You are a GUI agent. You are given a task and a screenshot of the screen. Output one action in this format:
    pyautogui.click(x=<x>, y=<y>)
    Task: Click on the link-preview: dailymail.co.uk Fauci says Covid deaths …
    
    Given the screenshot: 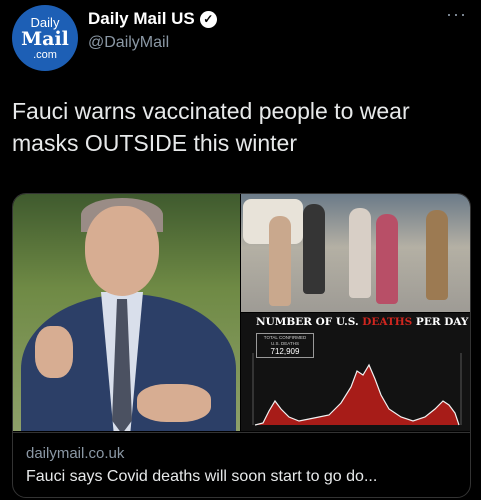 What is the action you would take?
    pyautogui.click(x=241, y=464)
    